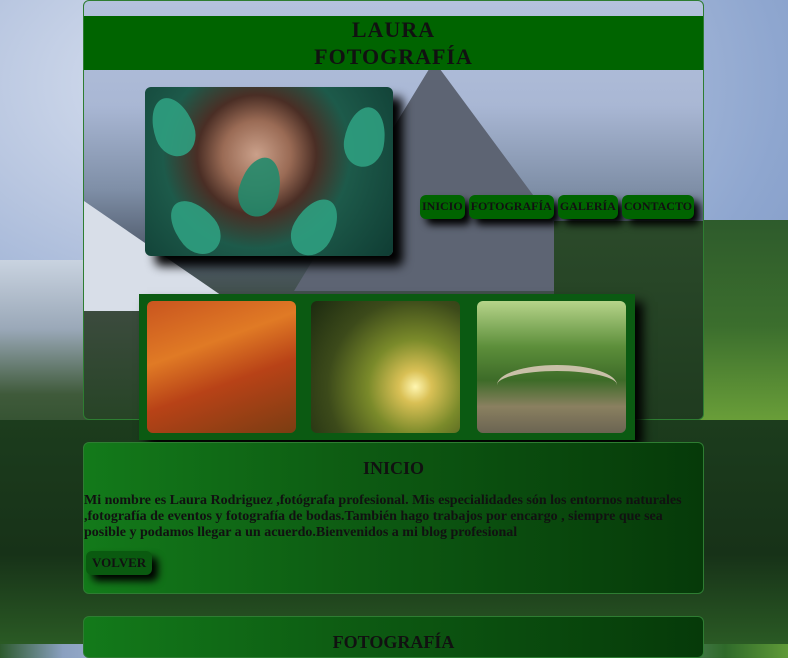 Image resolution: width=788 pixels, height=658 pixels. I want to click on main-nav: INICIO FOTOGRAFÍA GALERÍA CONTACTO, so click(557, 207).